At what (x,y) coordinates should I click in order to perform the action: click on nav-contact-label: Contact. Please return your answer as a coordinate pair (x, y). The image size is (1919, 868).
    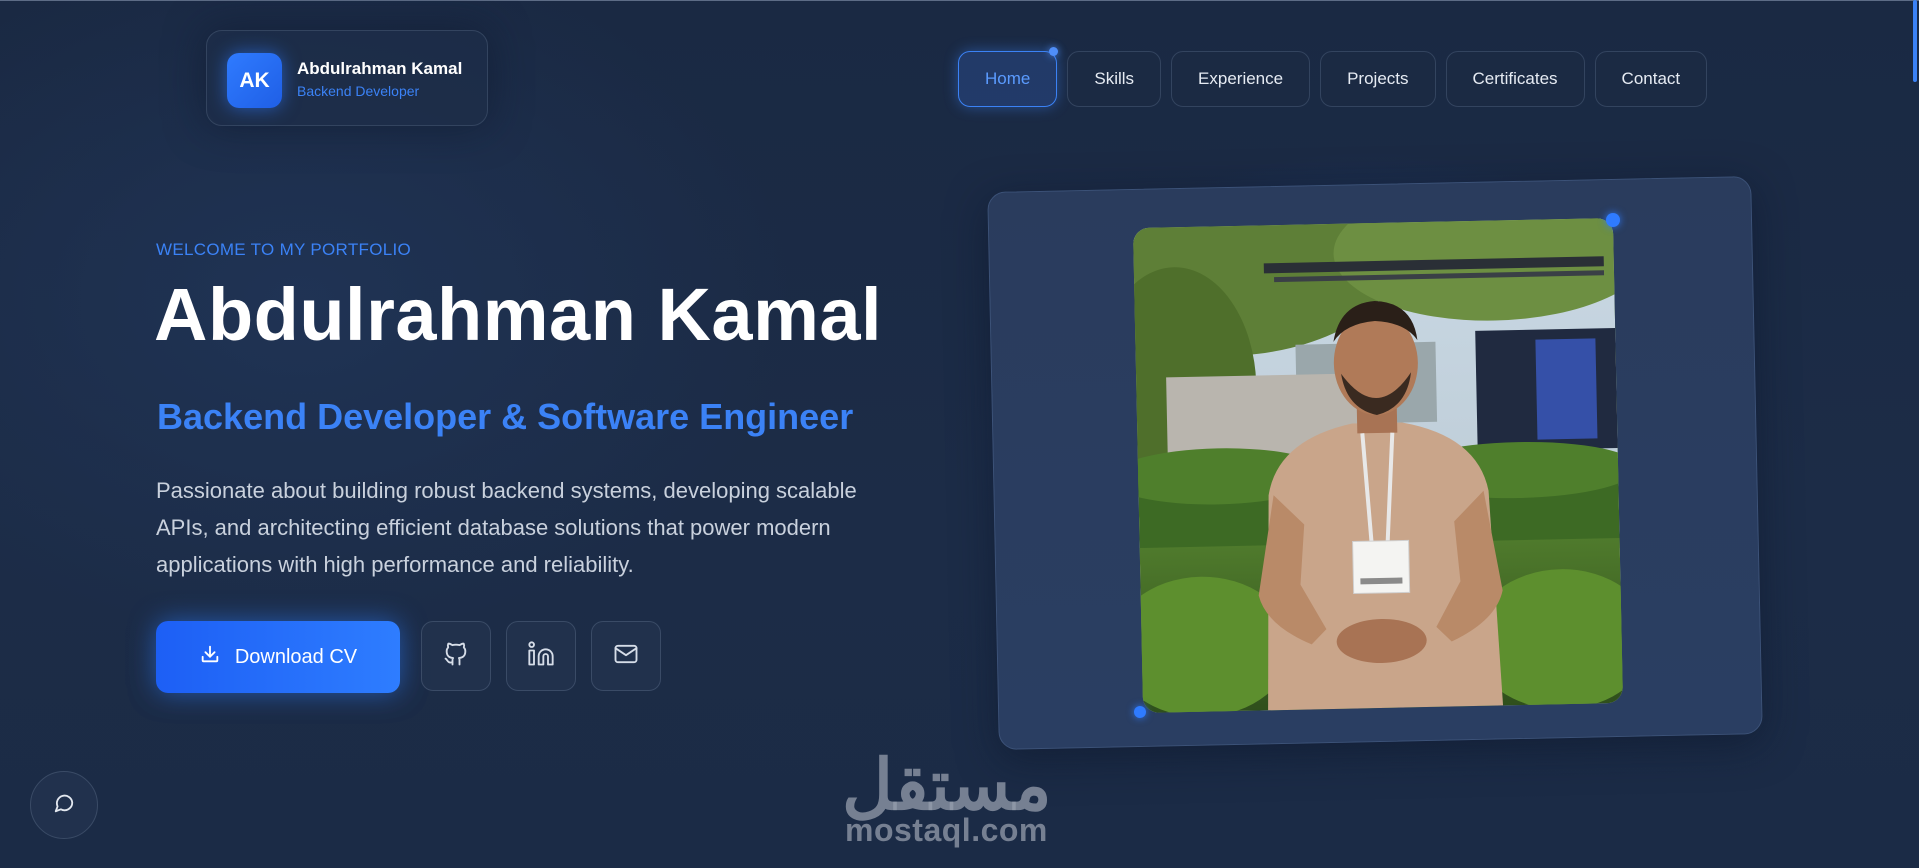
    Looking at the image, I should click on (1651, 78).